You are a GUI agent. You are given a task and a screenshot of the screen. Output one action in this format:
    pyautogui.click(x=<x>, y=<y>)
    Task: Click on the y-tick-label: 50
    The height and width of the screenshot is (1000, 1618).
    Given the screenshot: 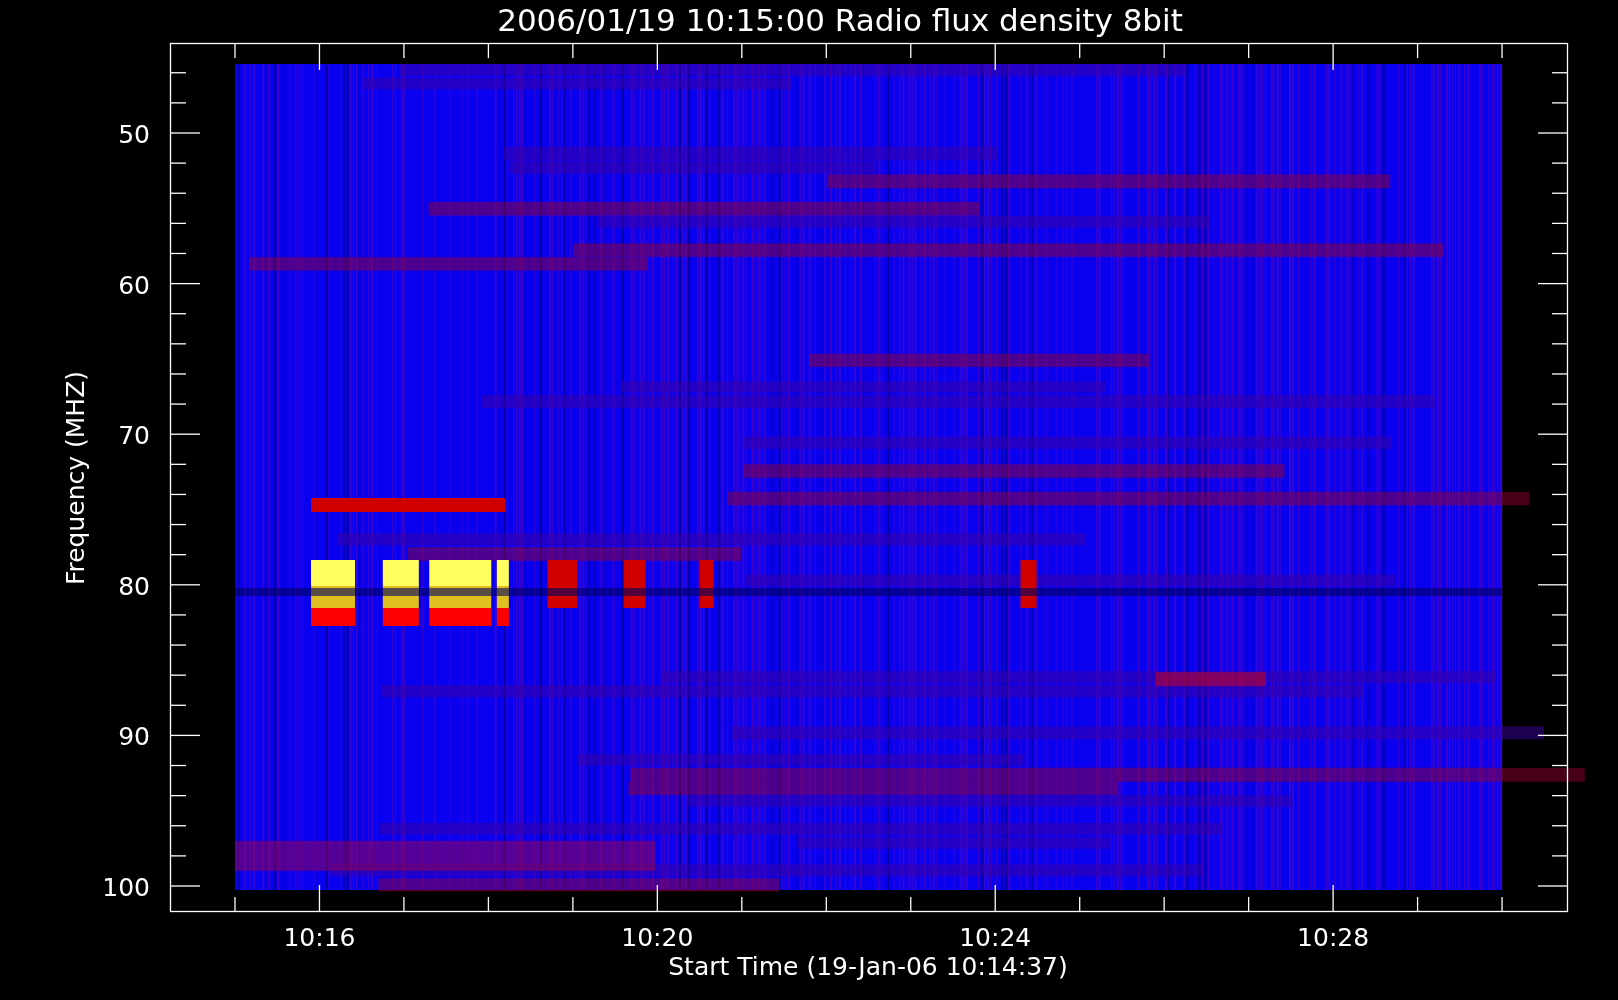 What is the action you would take?
    pyautogui.click(x=134, y=134)
    